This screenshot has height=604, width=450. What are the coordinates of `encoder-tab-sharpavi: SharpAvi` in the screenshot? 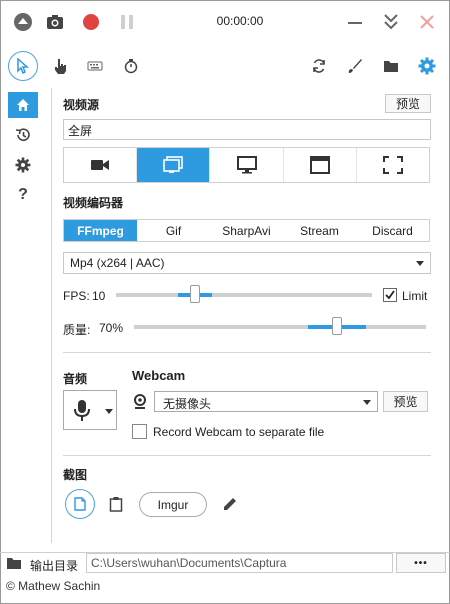 It's located at (246, 230).